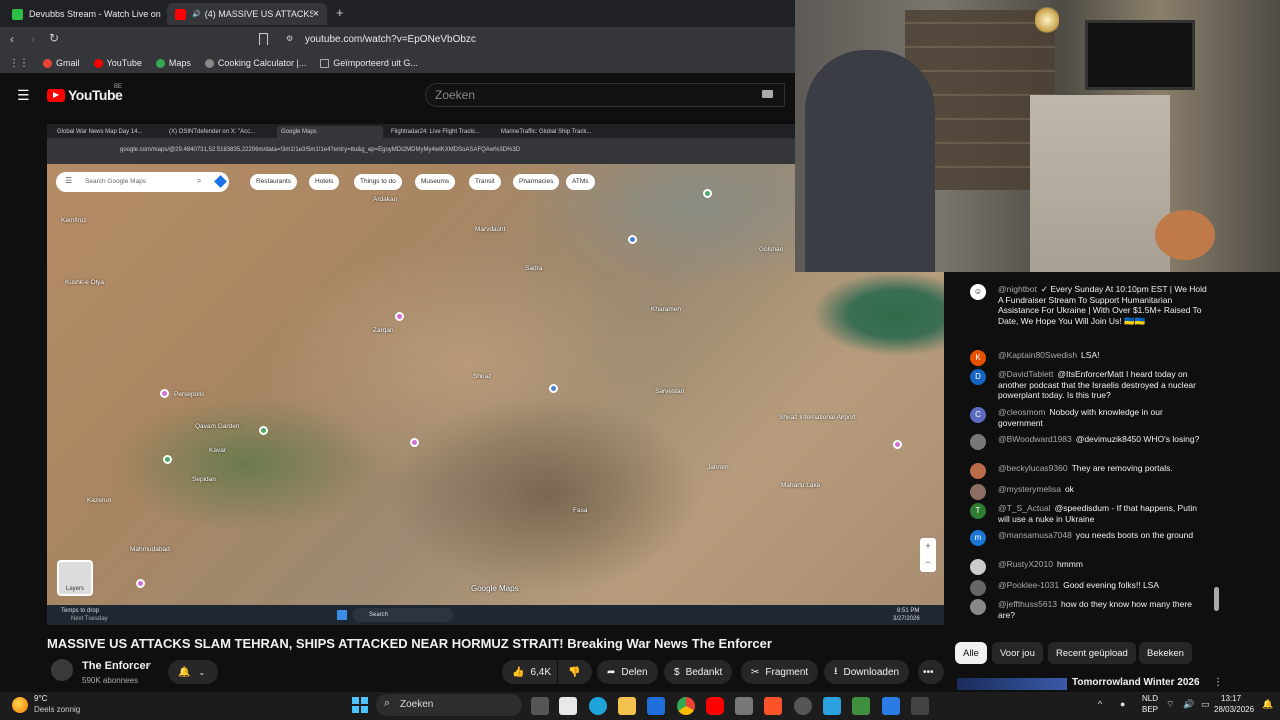 This screenshot has width=1280, height=720. Describe the element at coordinates (906, 619) in the screenshot. I see `captured-date: 3/27/2026` at that location.